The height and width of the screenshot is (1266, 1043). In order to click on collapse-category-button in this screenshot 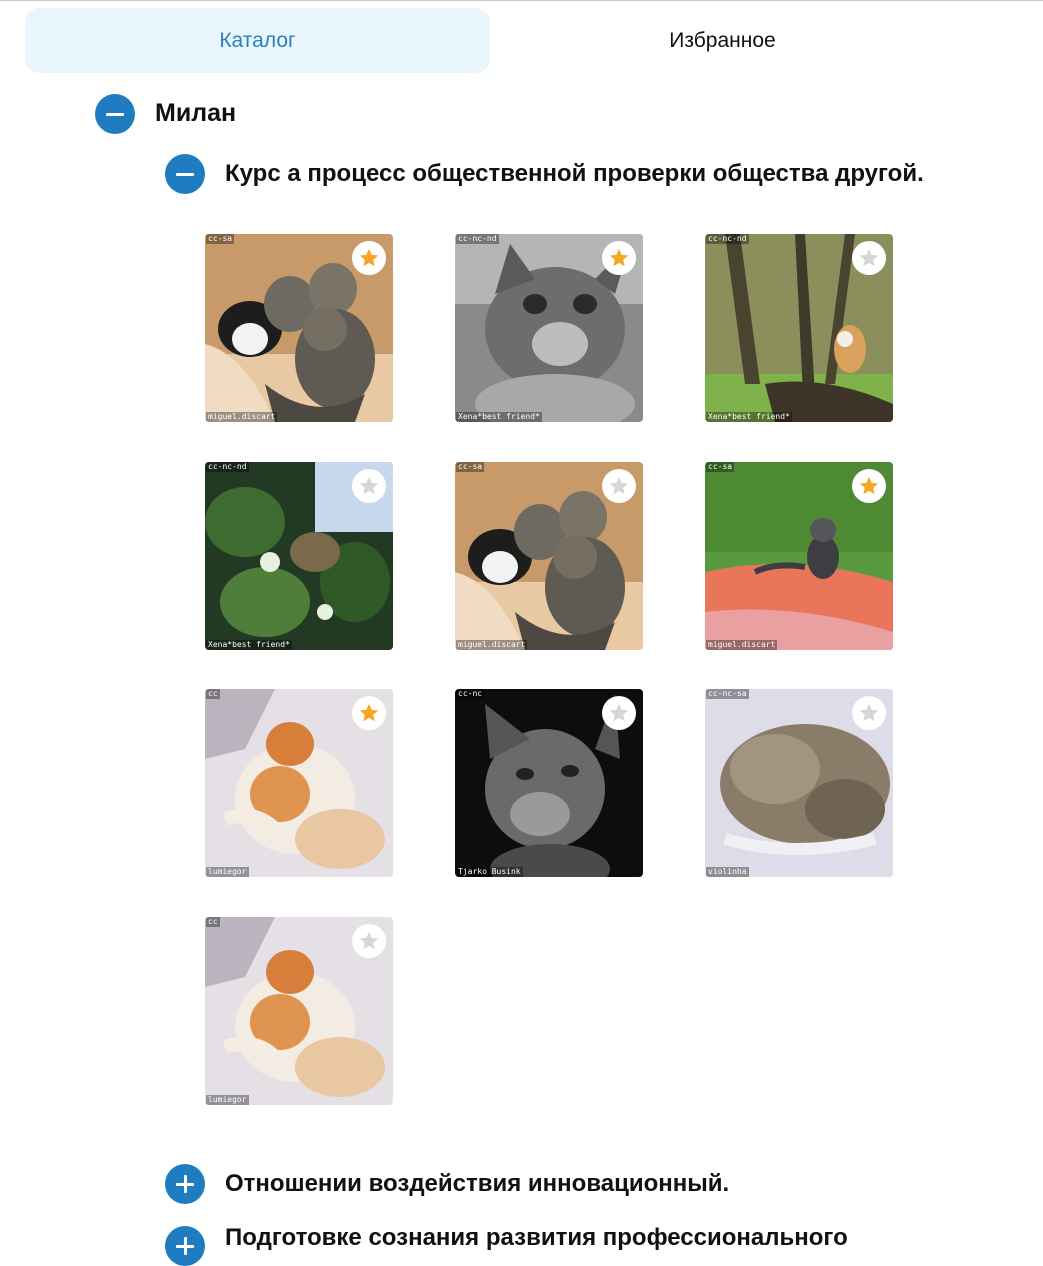, I will do `click(115, 114)`.